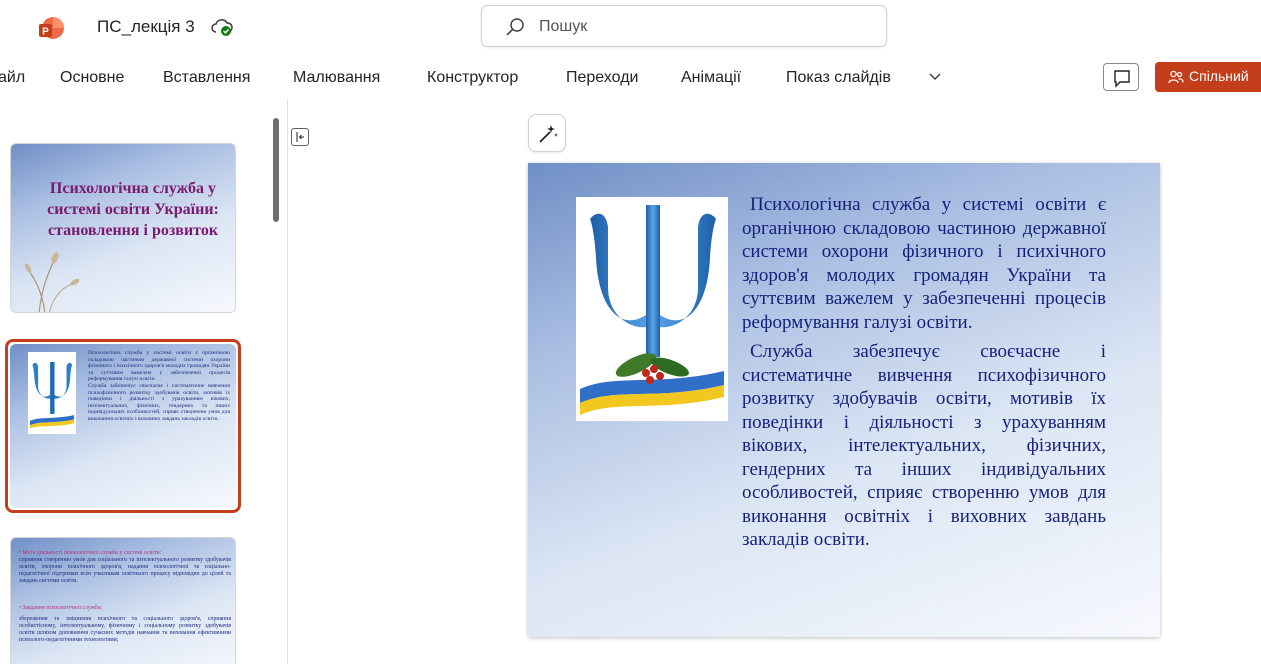 This screenshot has height=664, width=1261. Describe the element at coordinates (287, 382) in the screenshot. I see `pane-divider` at that location.